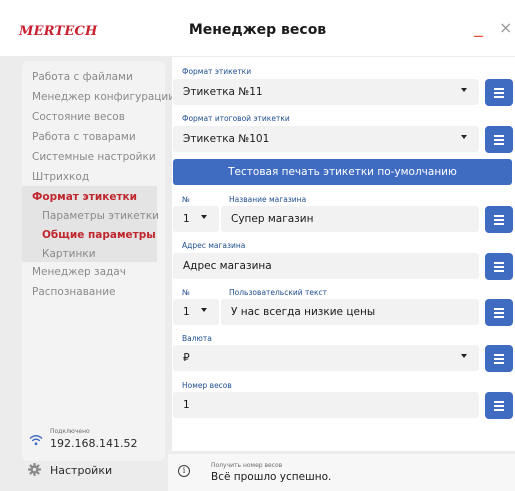 This screenshot has width=515, height=491. I want to click on sidebar-item-config-manager: Менеджер конфигурации, so click(103, 97).